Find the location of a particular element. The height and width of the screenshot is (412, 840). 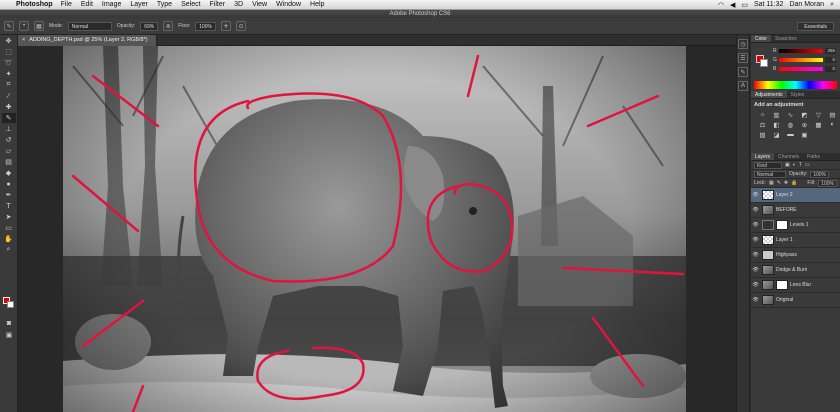

blue-slider: B 0 is located at coordinates (805, 69).